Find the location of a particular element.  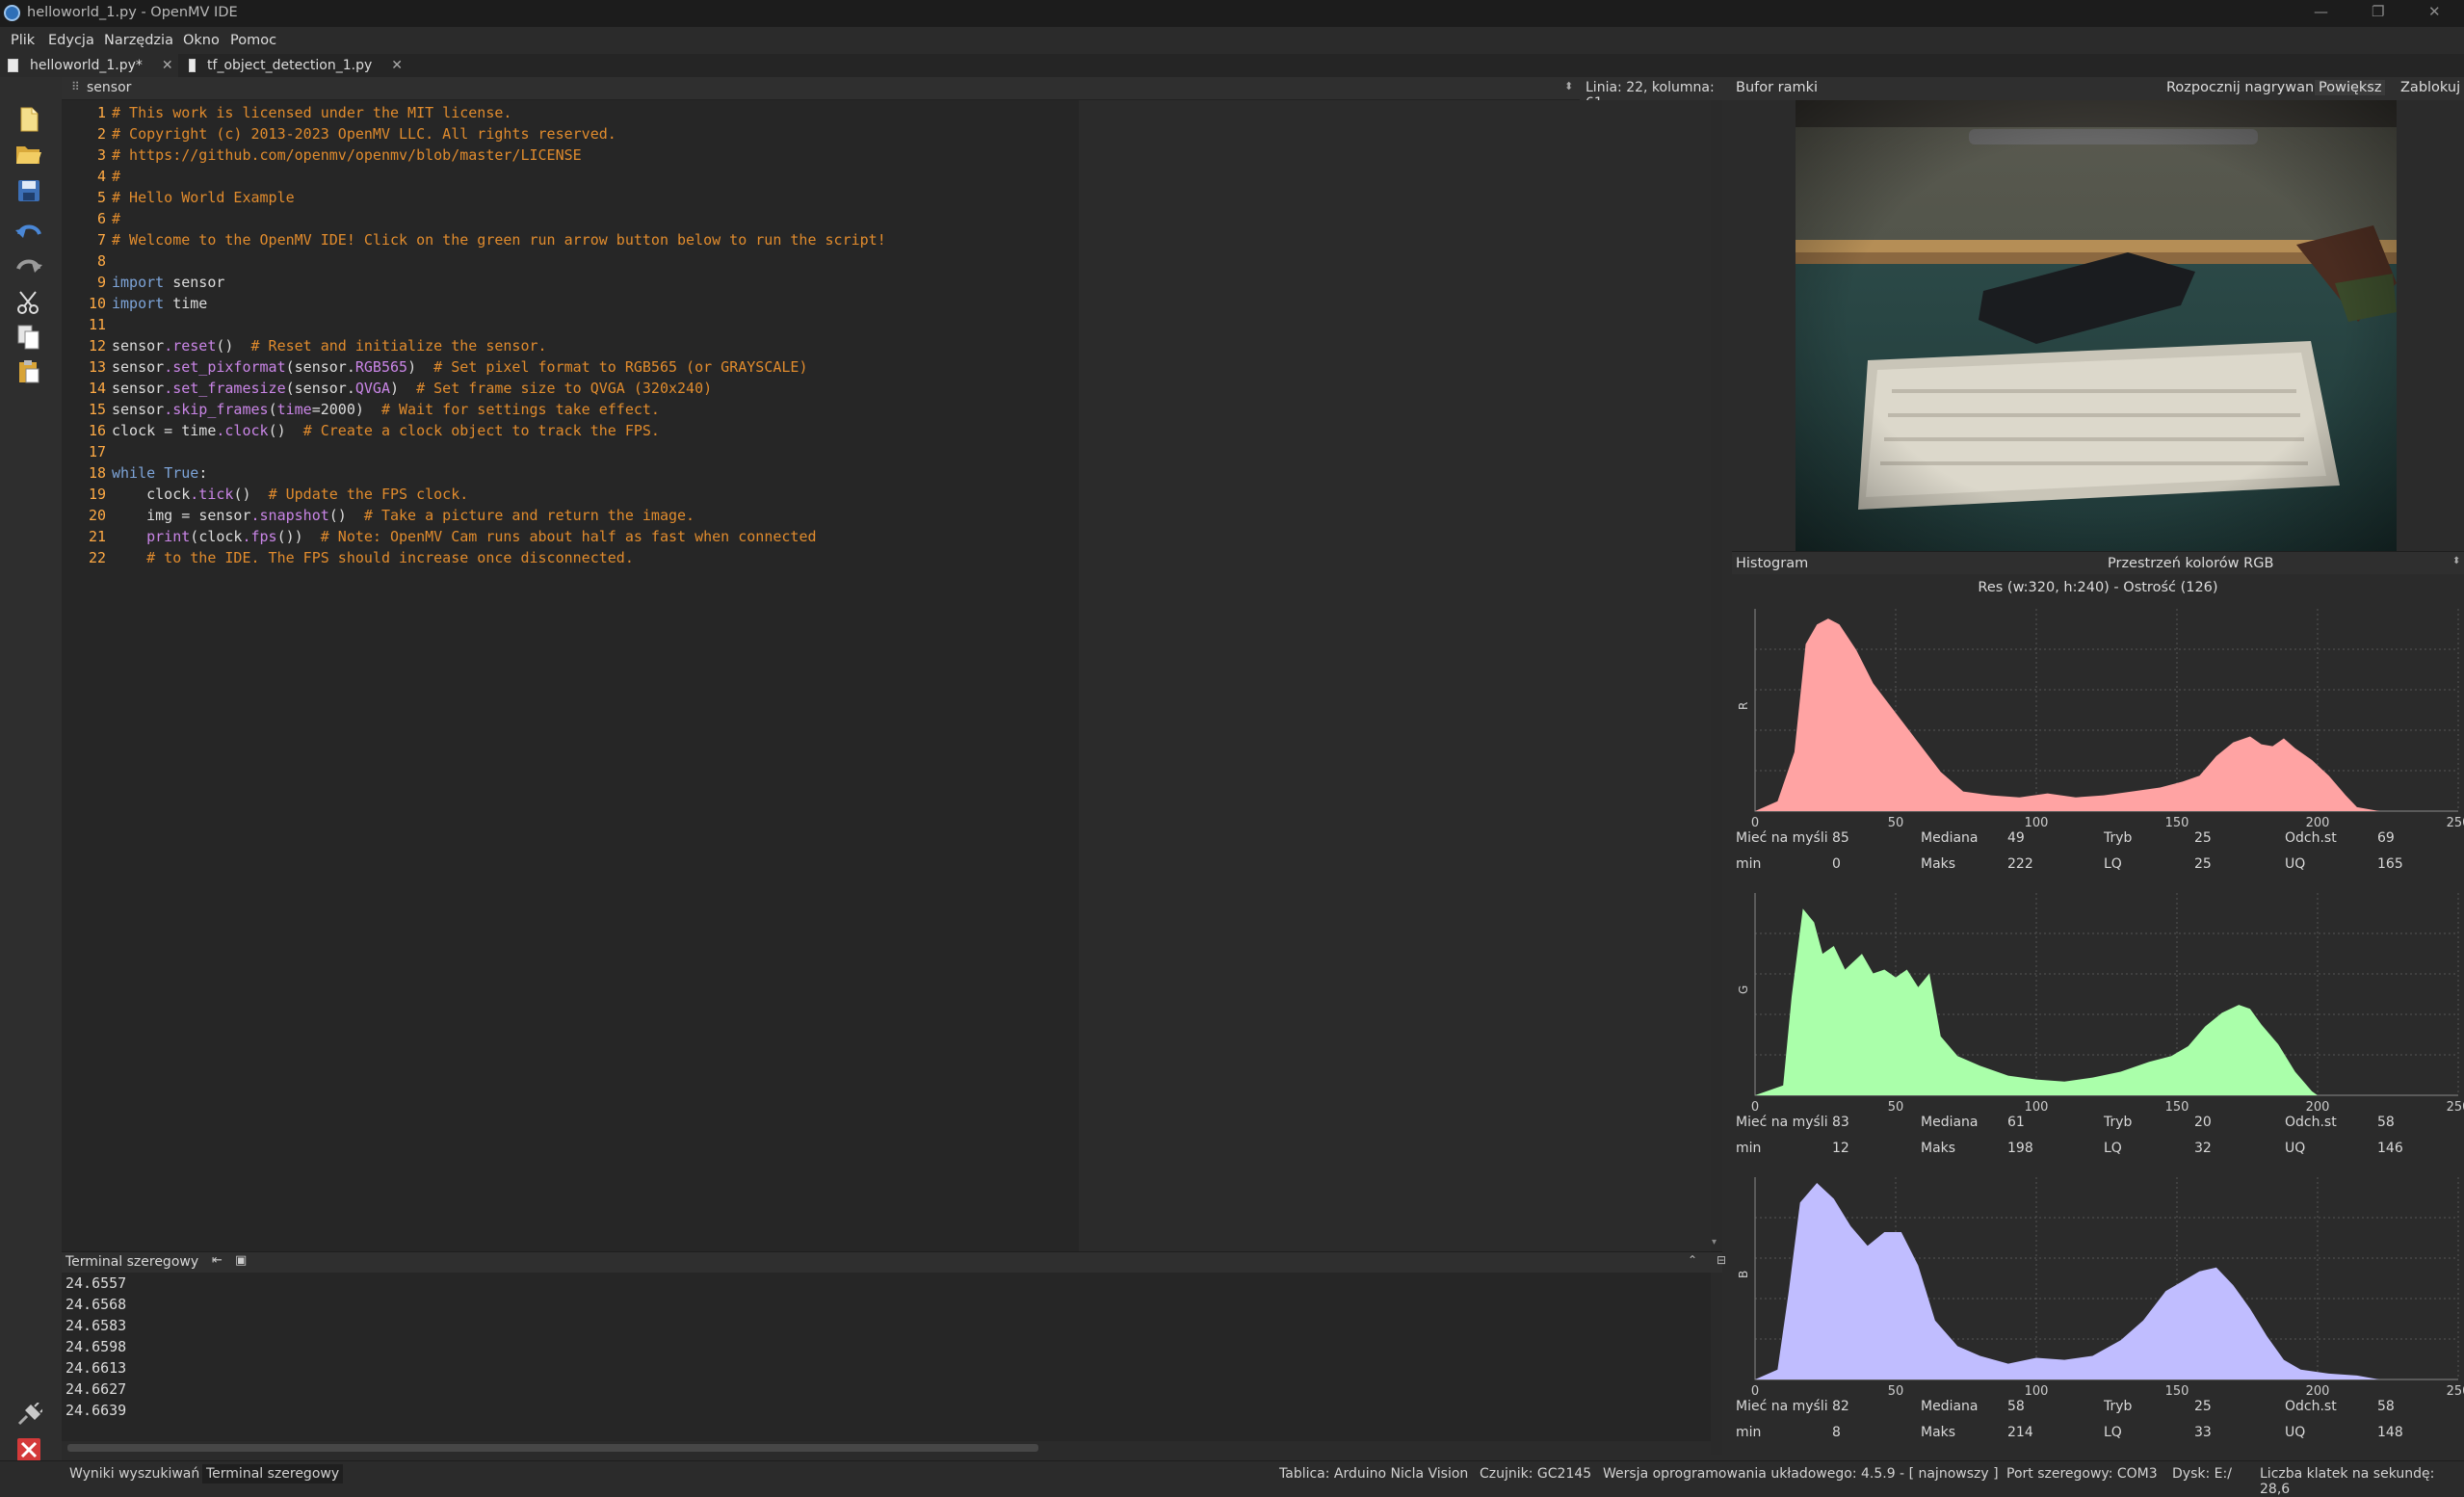

stat-value: 69 is located at coordinates (2386, 838).